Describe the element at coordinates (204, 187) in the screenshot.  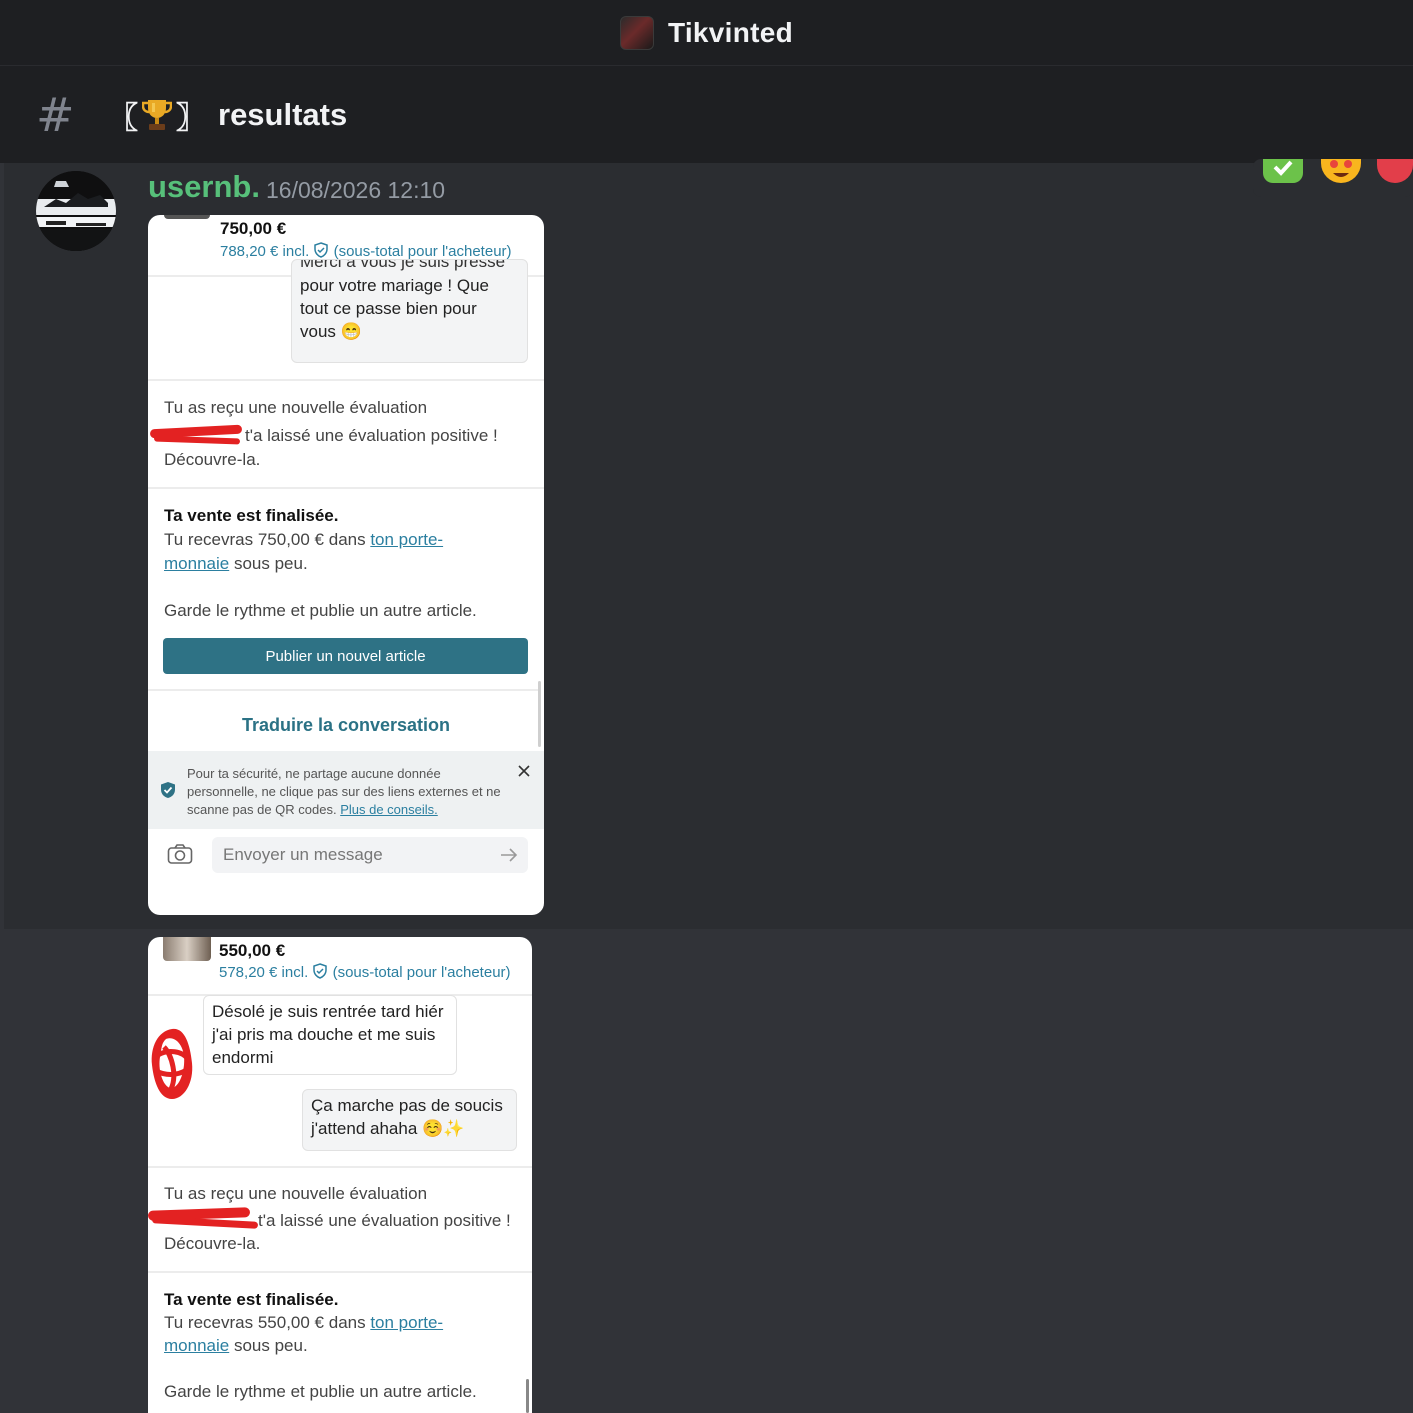
I see `message-username: usernb.` at that location.